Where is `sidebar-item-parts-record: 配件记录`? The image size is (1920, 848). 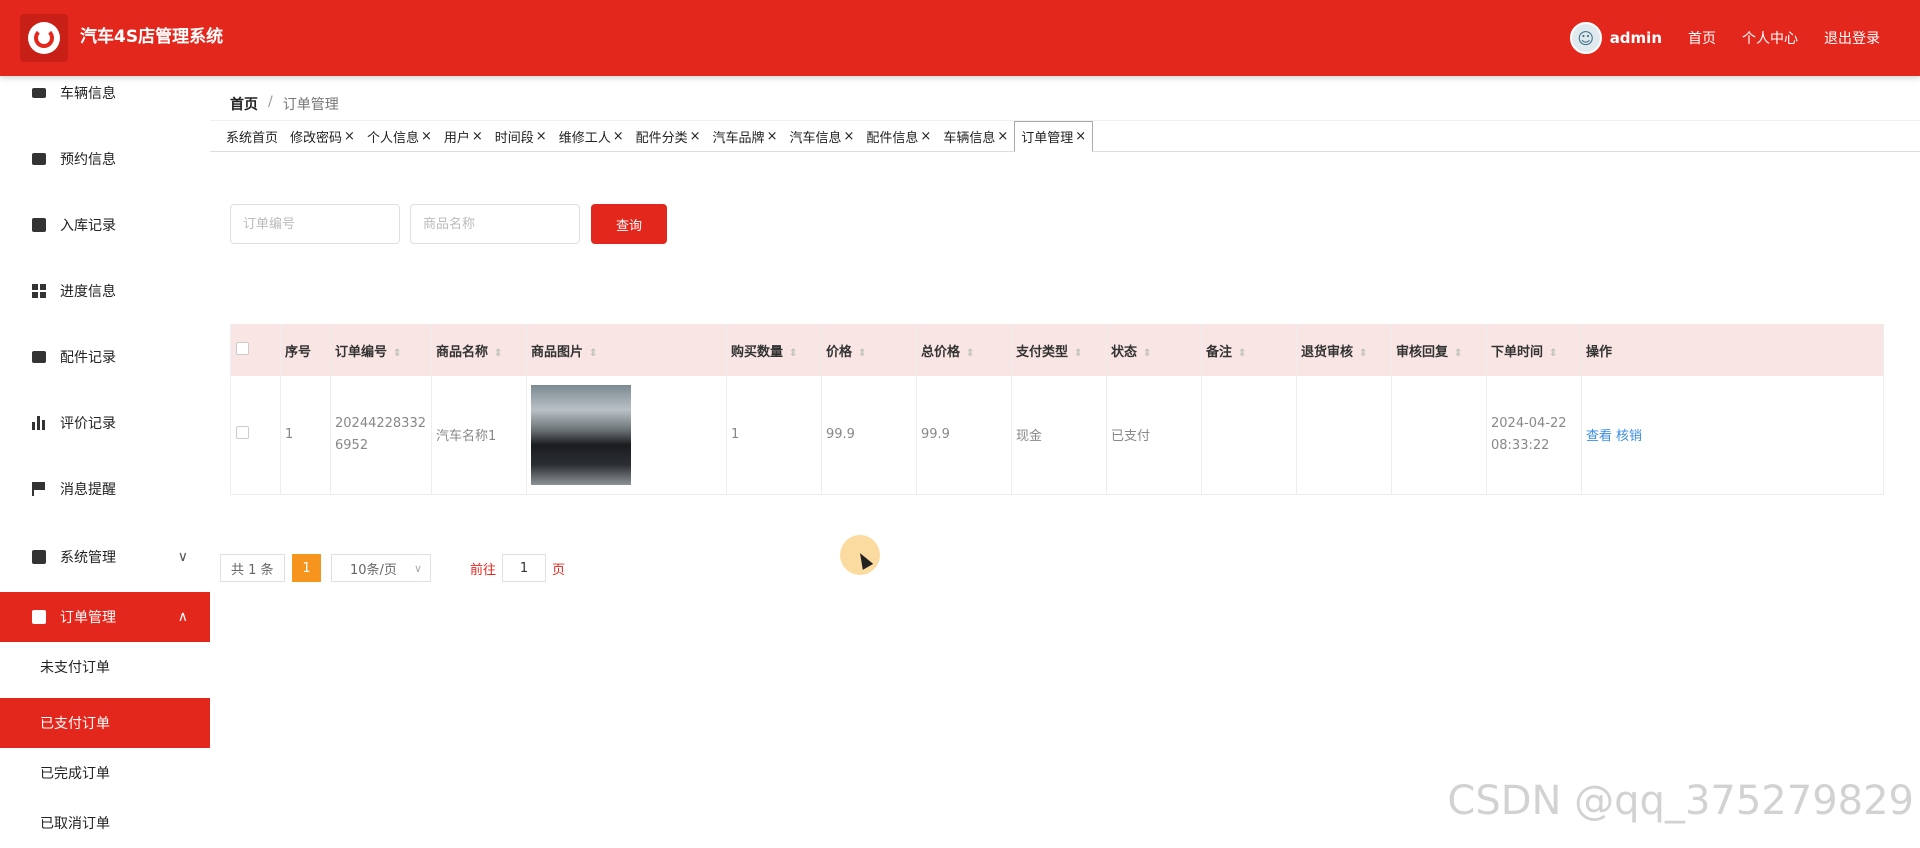 sidebar-item-parts-record: 配件记录 is located at coordinates (105, 357).